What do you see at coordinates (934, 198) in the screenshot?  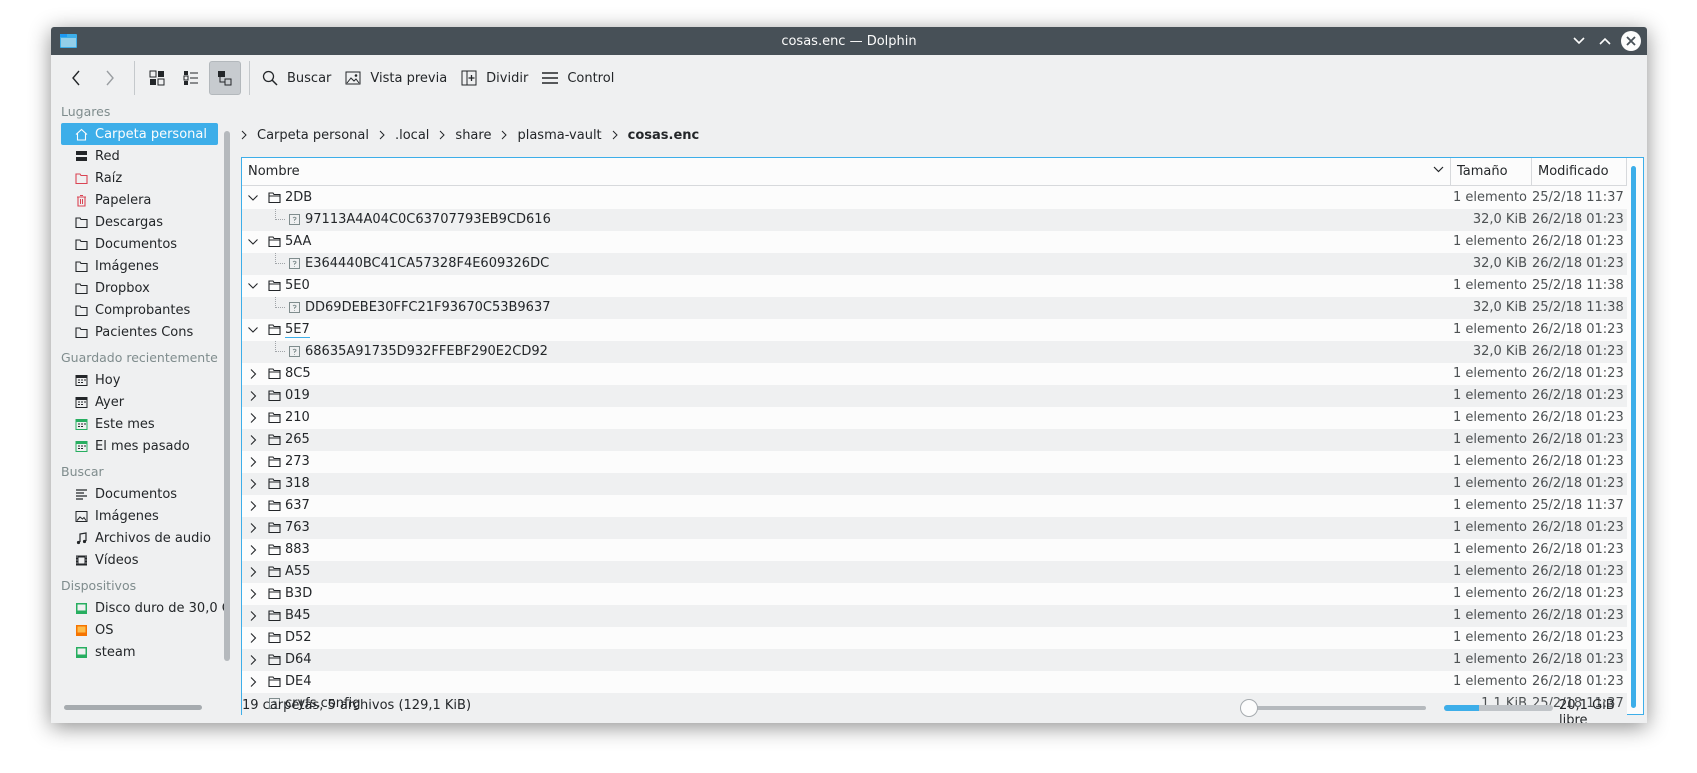 I see `table-row: 2DB 1 elemento 25/2/18 11:37` at bounding box center [934, 198].